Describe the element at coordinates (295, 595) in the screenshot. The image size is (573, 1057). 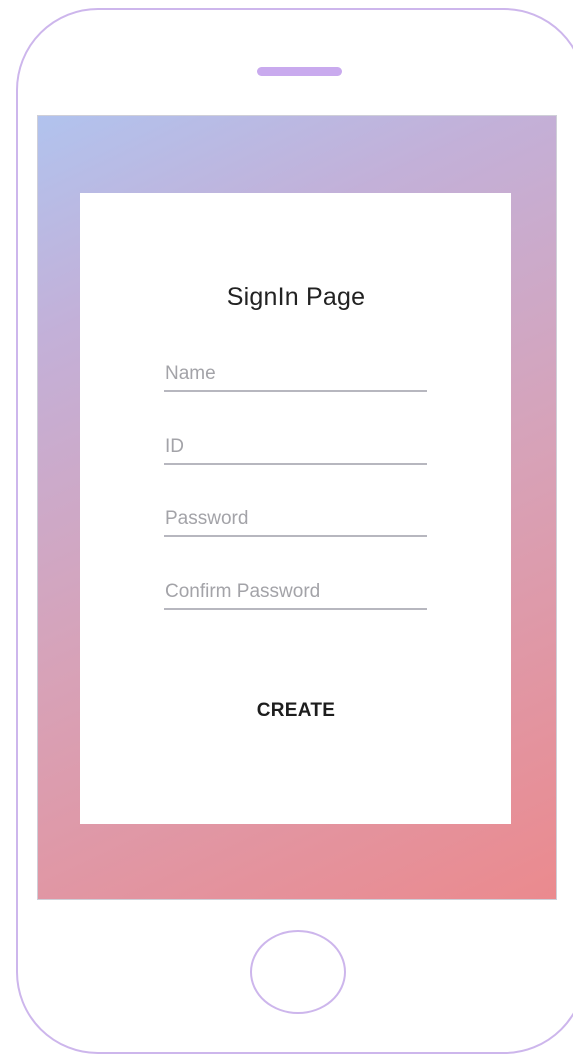
I see `confirm-password-input` at that location.